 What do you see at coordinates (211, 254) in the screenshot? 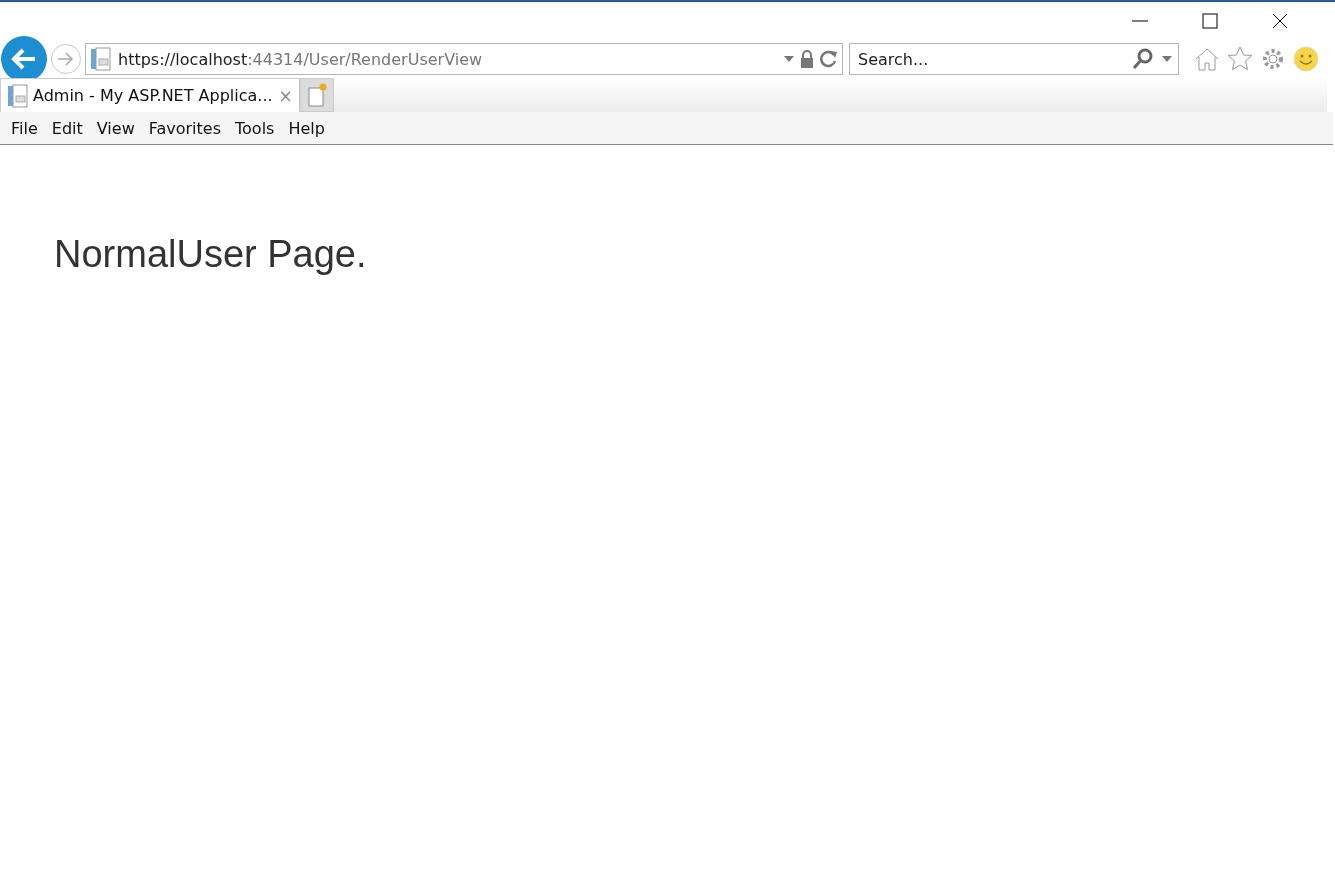
I see `page-heading: NormalUser Page.` at bounding box center [211, 254].